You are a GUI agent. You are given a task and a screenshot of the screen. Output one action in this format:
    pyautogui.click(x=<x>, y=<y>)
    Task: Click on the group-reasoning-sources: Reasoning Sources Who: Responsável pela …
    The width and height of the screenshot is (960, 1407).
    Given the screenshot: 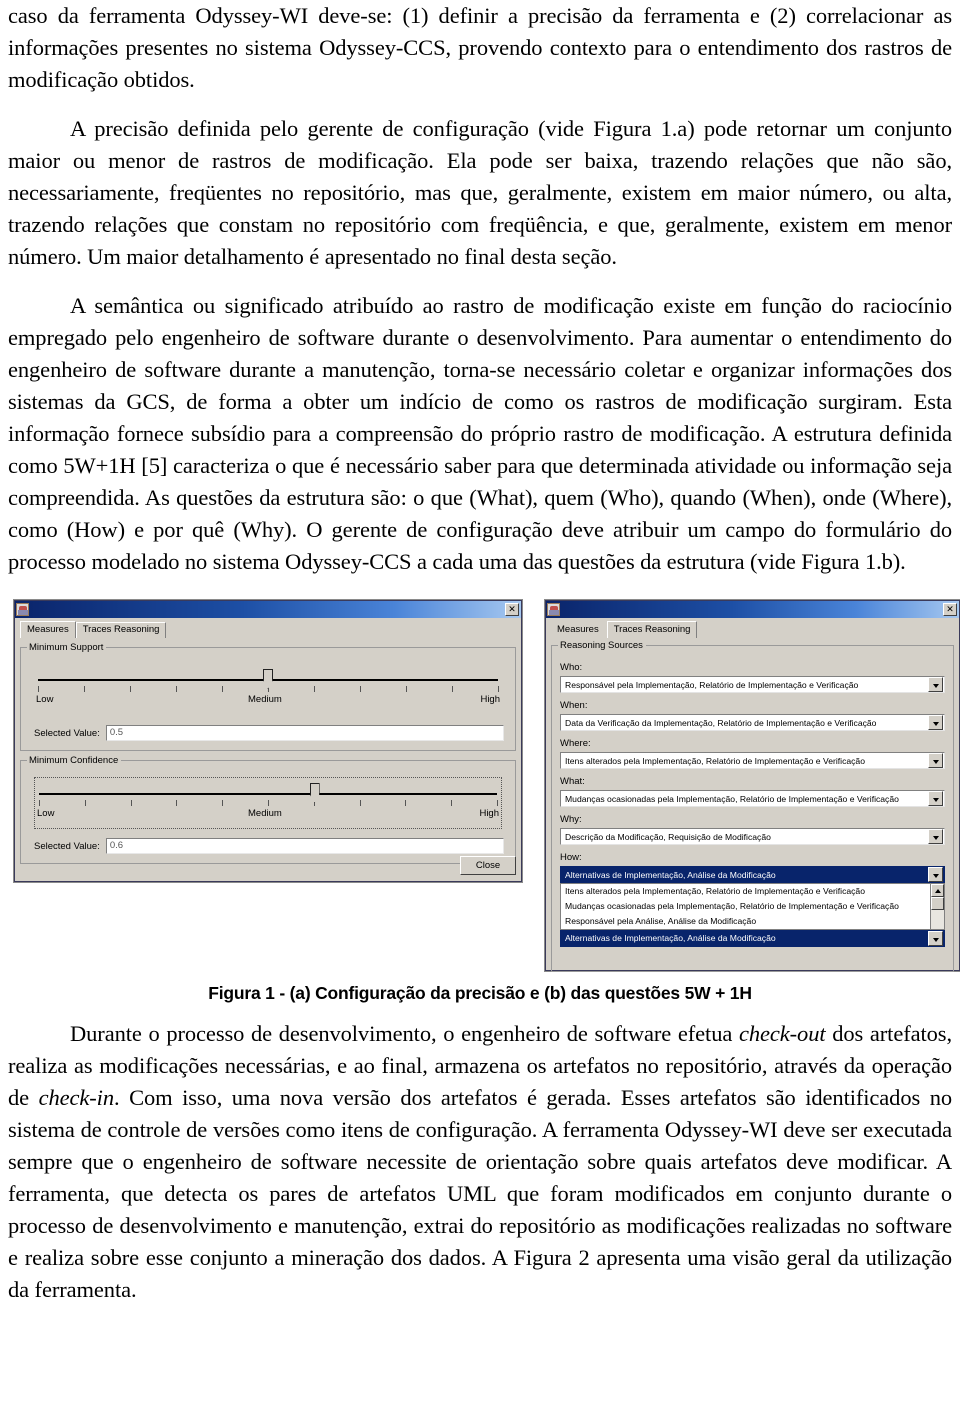 What is the action you would take?
    pyautogui.click(x=752, y=806)
    